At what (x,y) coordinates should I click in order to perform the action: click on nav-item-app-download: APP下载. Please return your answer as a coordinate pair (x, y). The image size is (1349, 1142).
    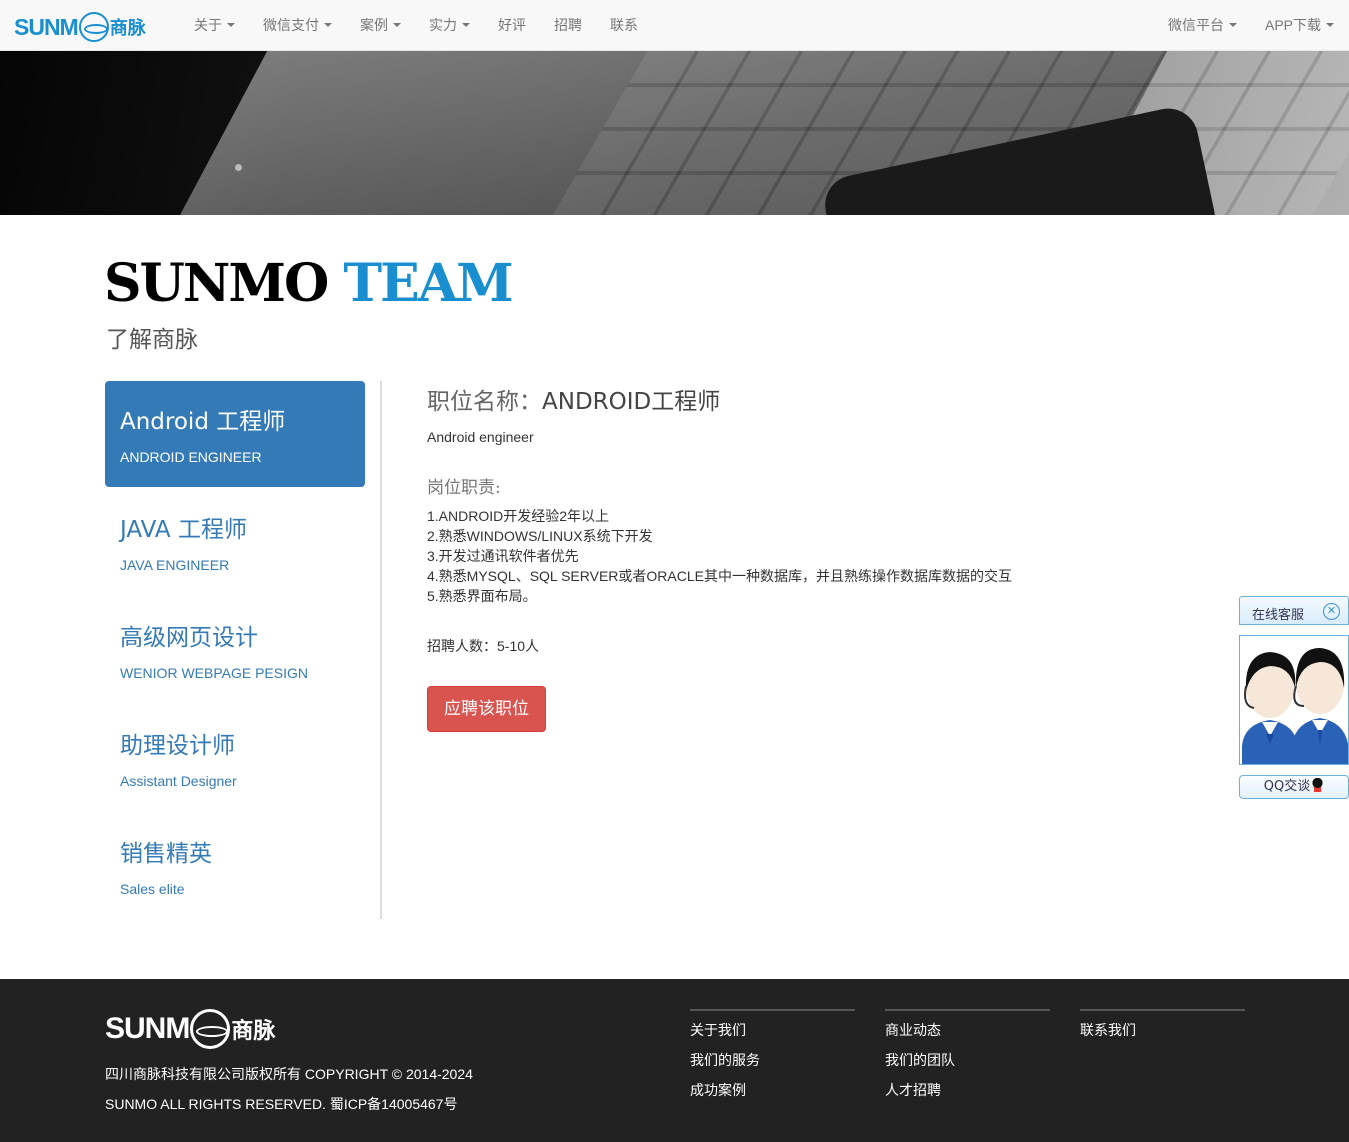
    Looking at the image, I should click on (1300, 25).